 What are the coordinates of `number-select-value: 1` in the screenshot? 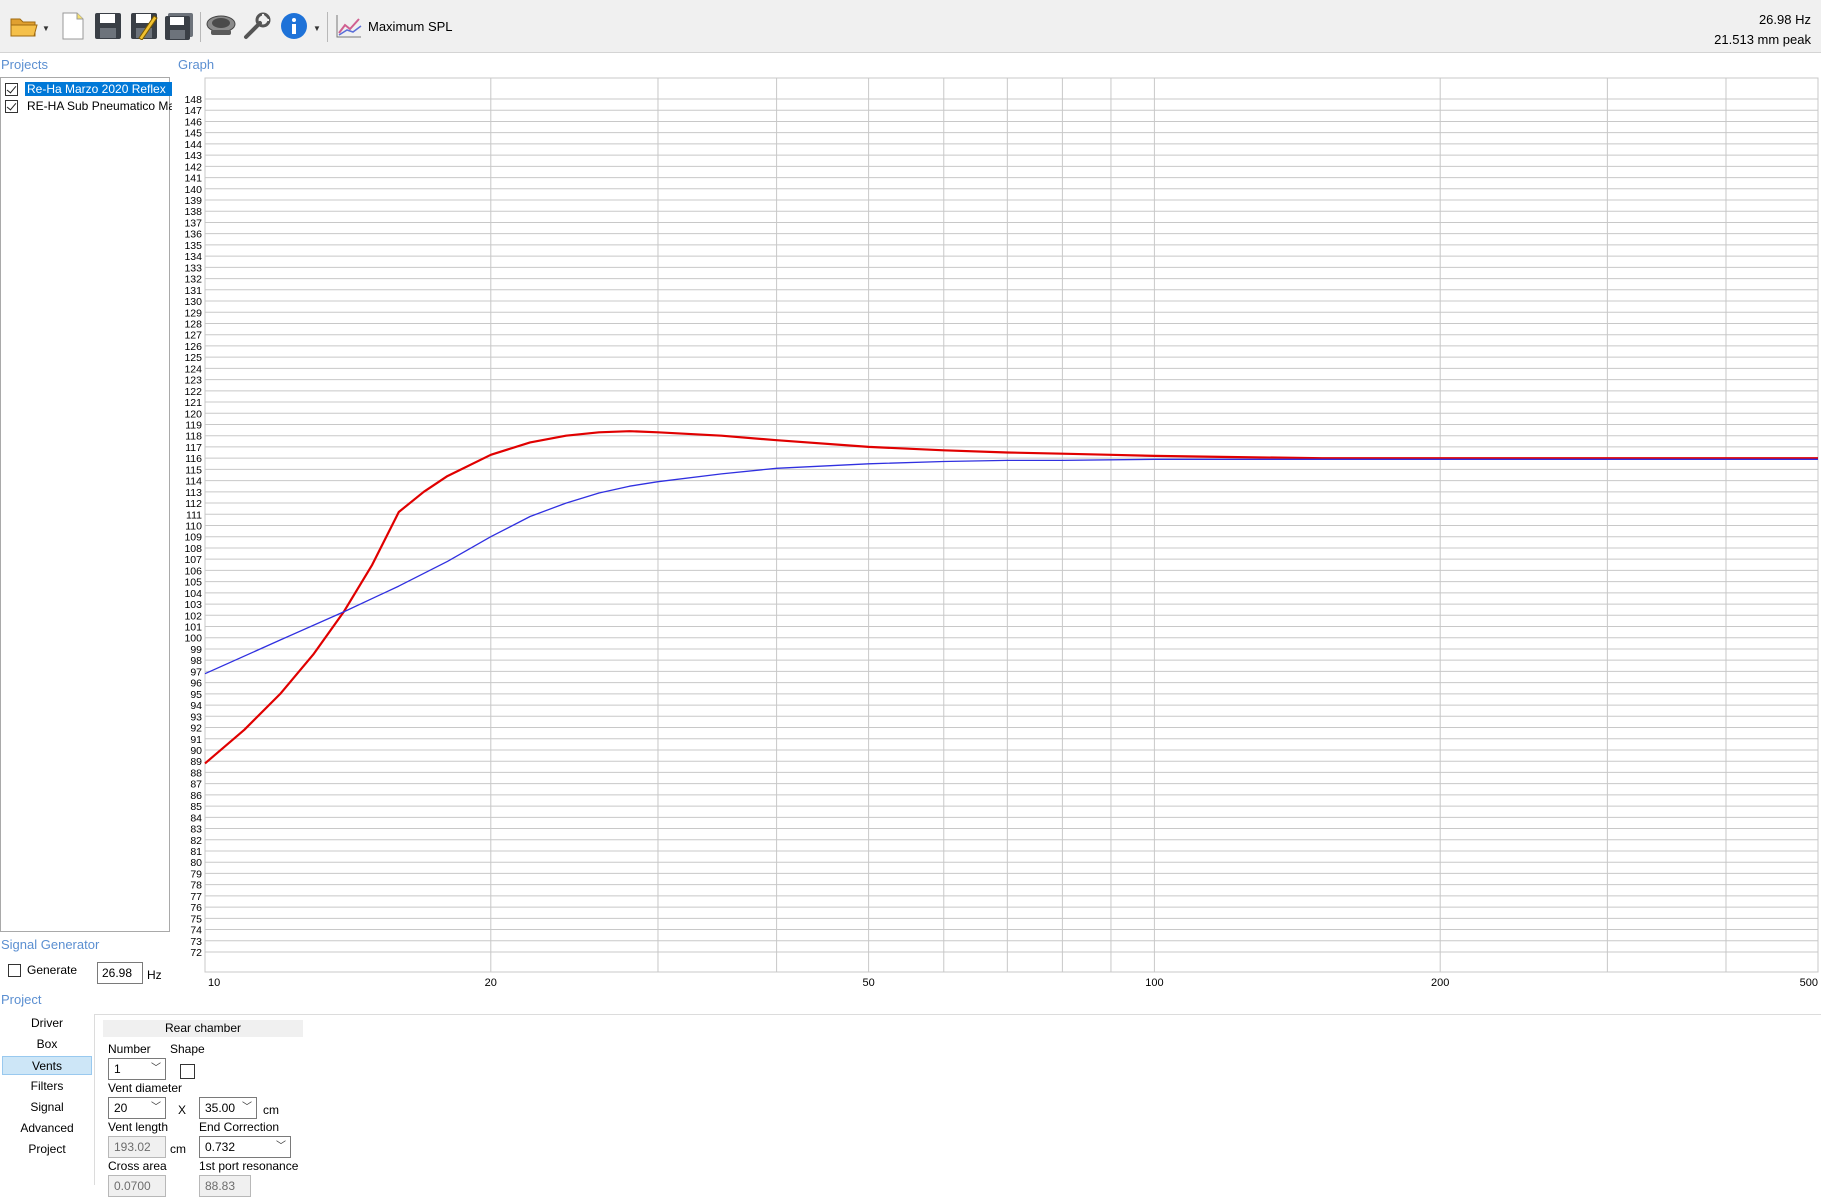 It's located at (117, 1069).